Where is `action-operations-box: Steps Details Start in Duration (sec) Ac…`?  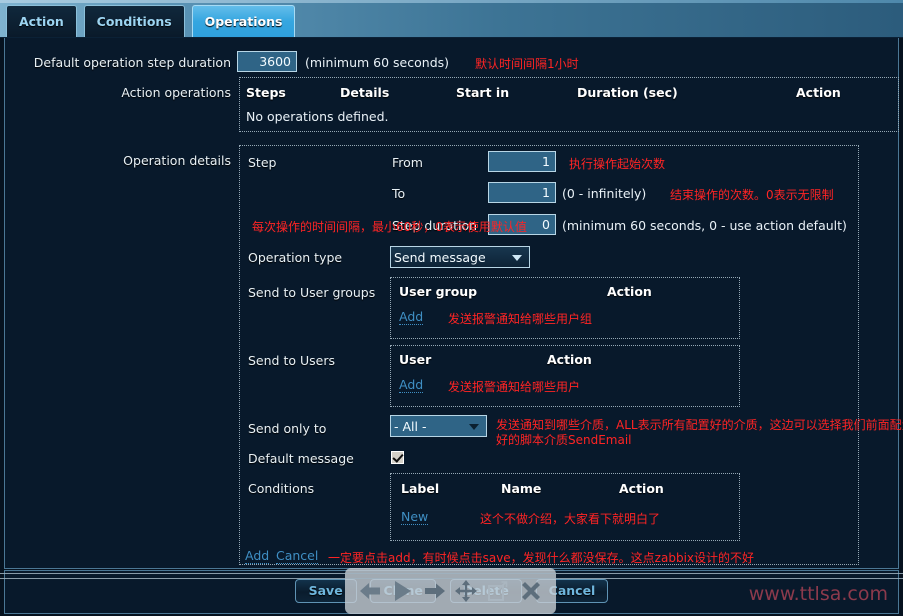
action-operations-box: Steps Details Start in Duration (sec) Ac… is located at coordinates (569, 104).